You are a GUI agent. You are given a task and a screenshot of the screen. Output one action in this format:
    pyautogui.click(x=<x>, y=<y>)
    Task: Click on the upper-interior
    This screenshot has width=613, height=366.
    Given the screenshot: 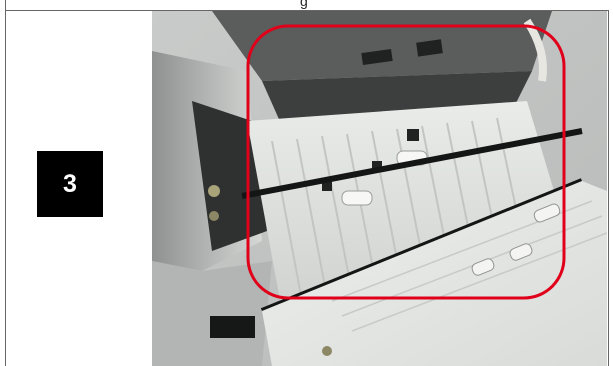 What is the action you would take?
    pyautogui.click(x=382, y=46)
    